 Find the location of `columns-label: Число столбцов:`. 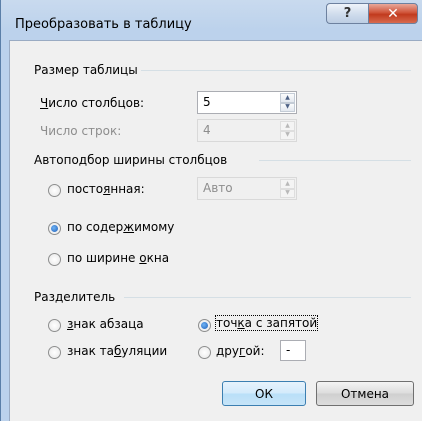

columns-label: Число столбцов: is located at coordinates (92, 103).